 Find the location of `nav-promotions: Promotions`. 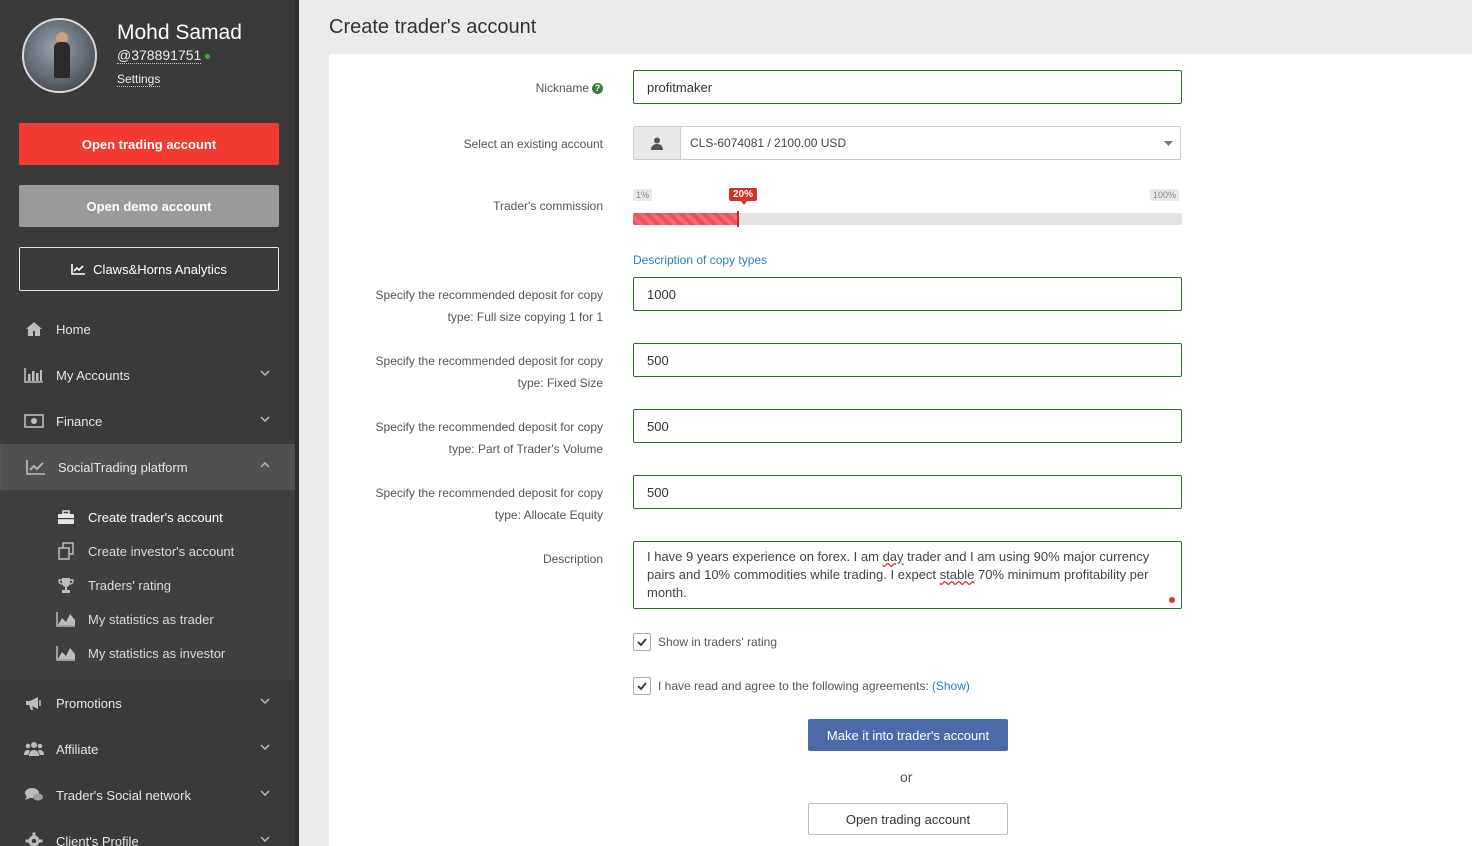

nav-promotions: Promotions is located at coordinates (147, 703).